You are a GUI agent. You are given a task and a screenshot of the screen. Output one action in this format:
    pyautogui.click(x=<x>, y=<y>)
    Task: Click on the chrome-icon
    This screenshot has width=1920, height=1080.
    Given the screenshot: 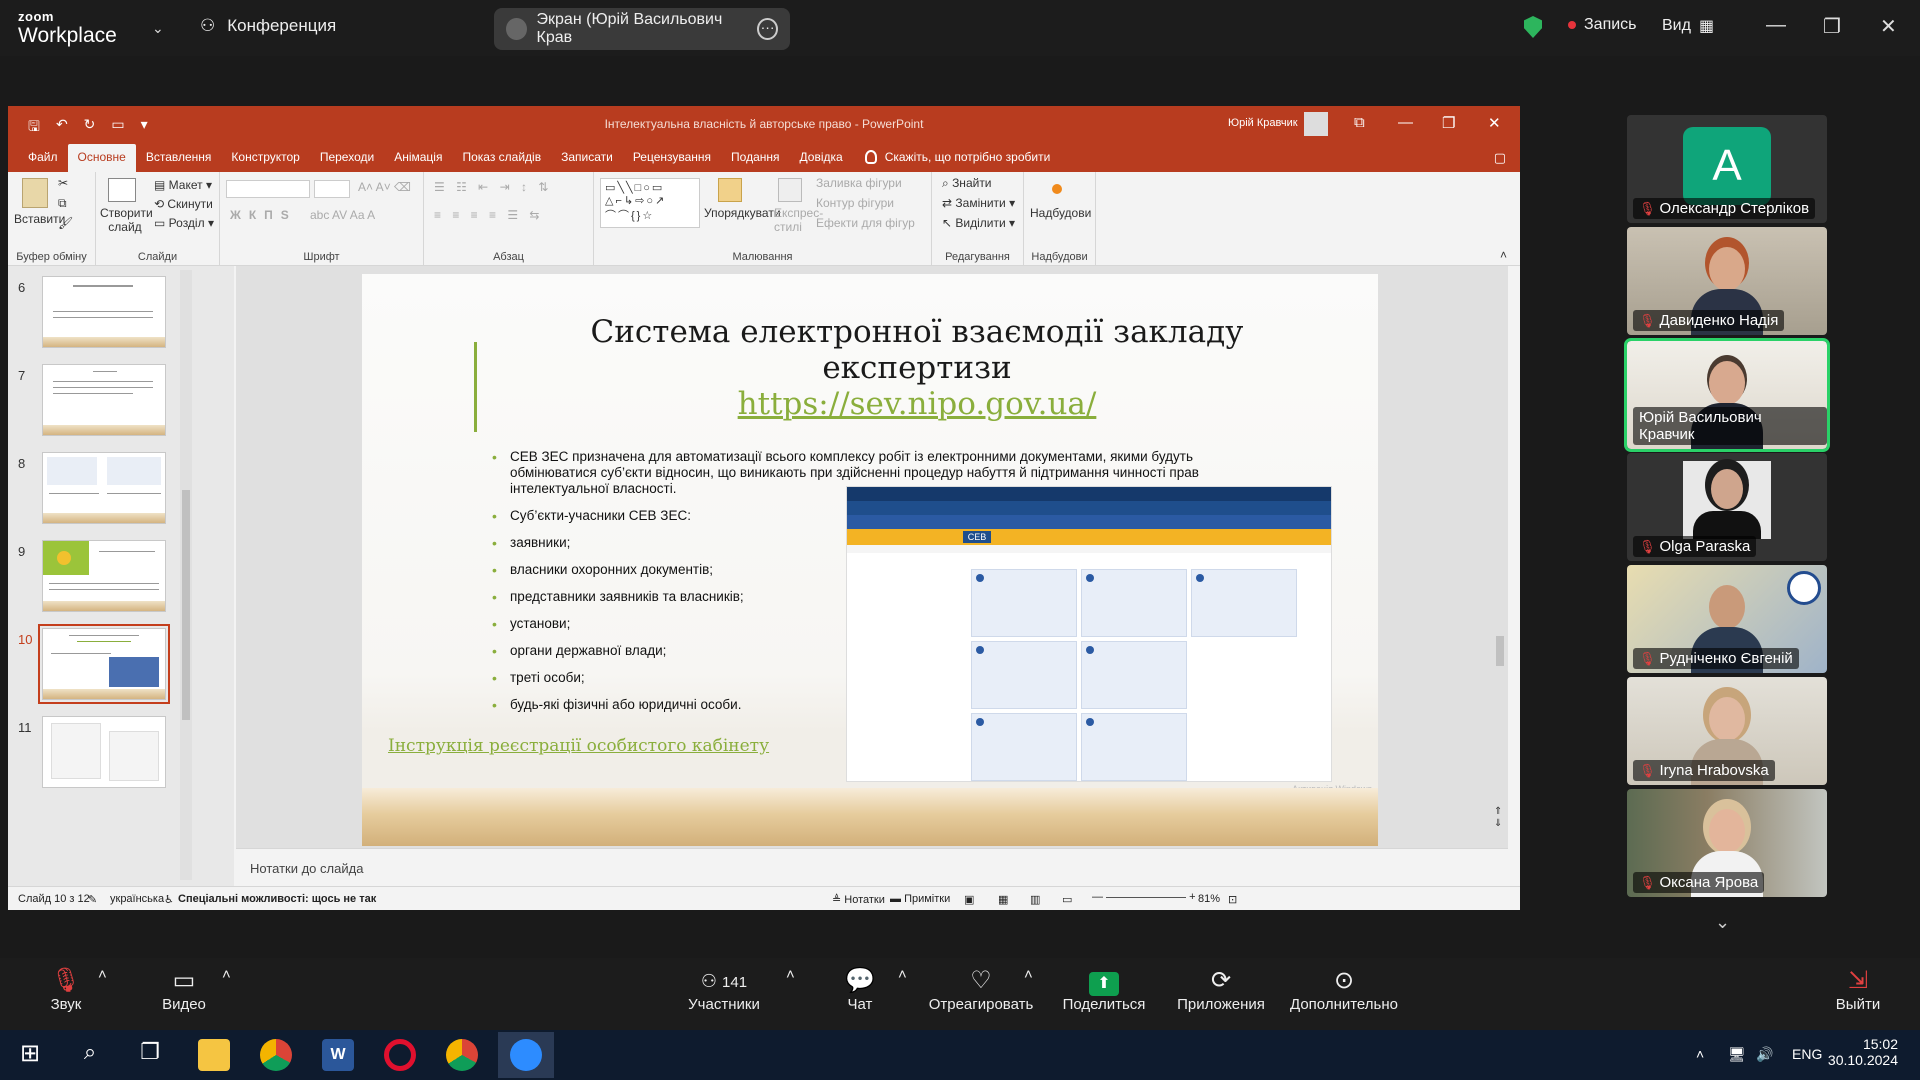 What is the action you would take?
    pyautogui.click(x=276, y=1055)
    